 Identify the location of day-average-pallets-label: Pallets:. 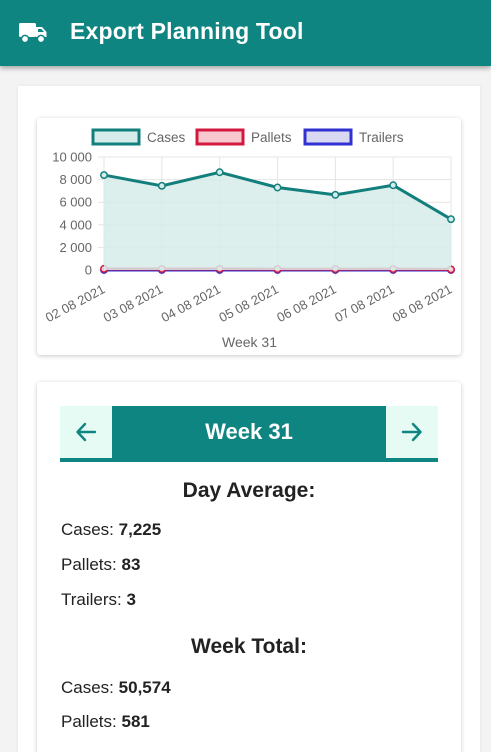
(89, 564).